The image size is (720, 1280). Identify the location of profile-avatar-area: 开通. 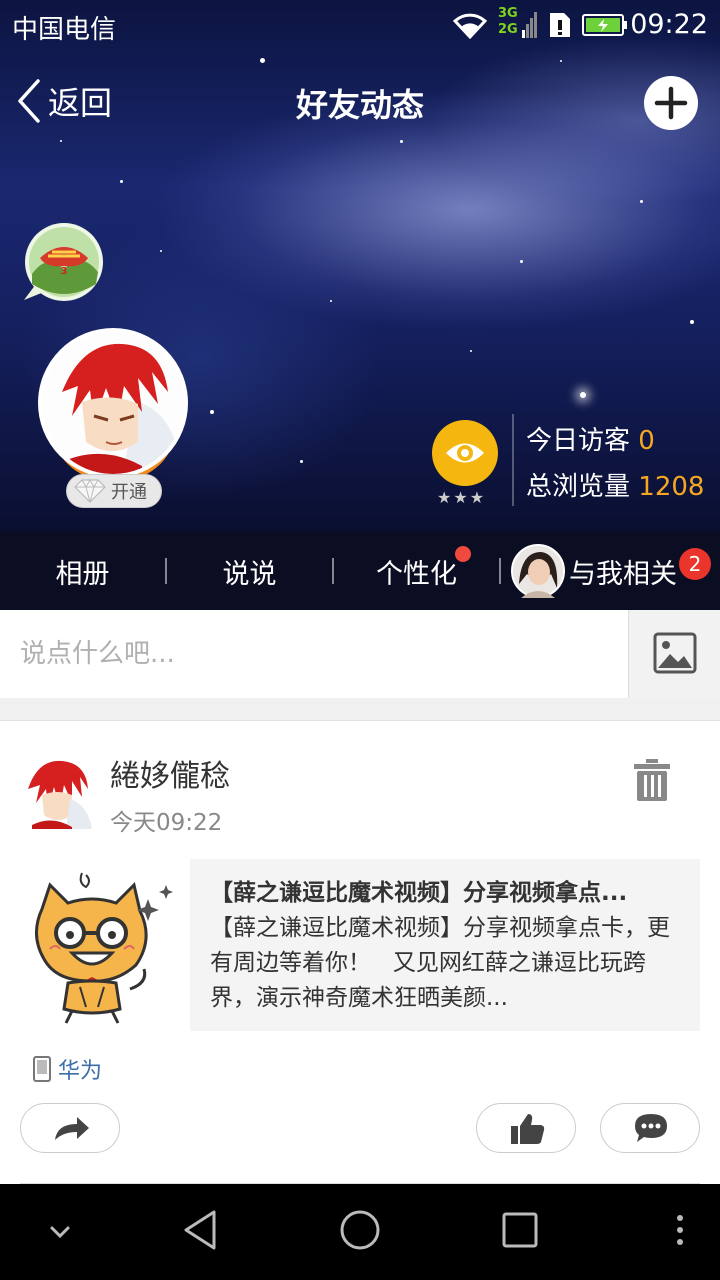
(113, 418).